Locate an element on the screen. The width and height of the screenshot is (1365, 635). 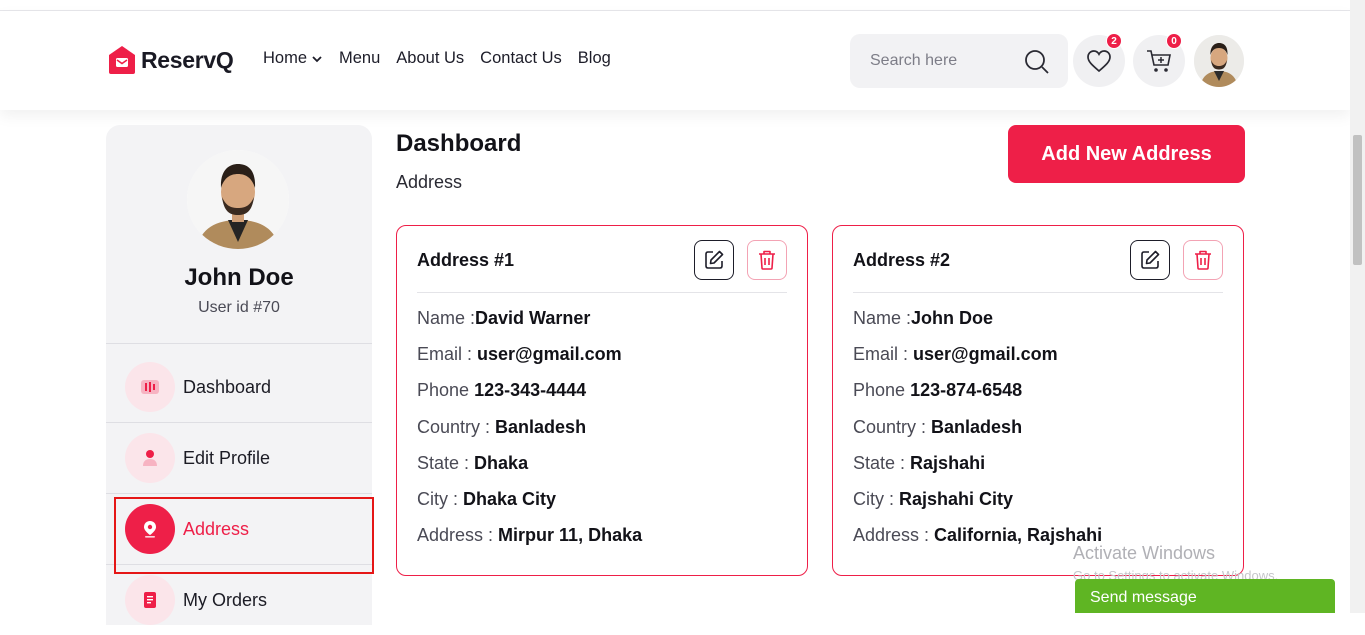
nav-blog-label: Blog is located at coordinates (594, 58).